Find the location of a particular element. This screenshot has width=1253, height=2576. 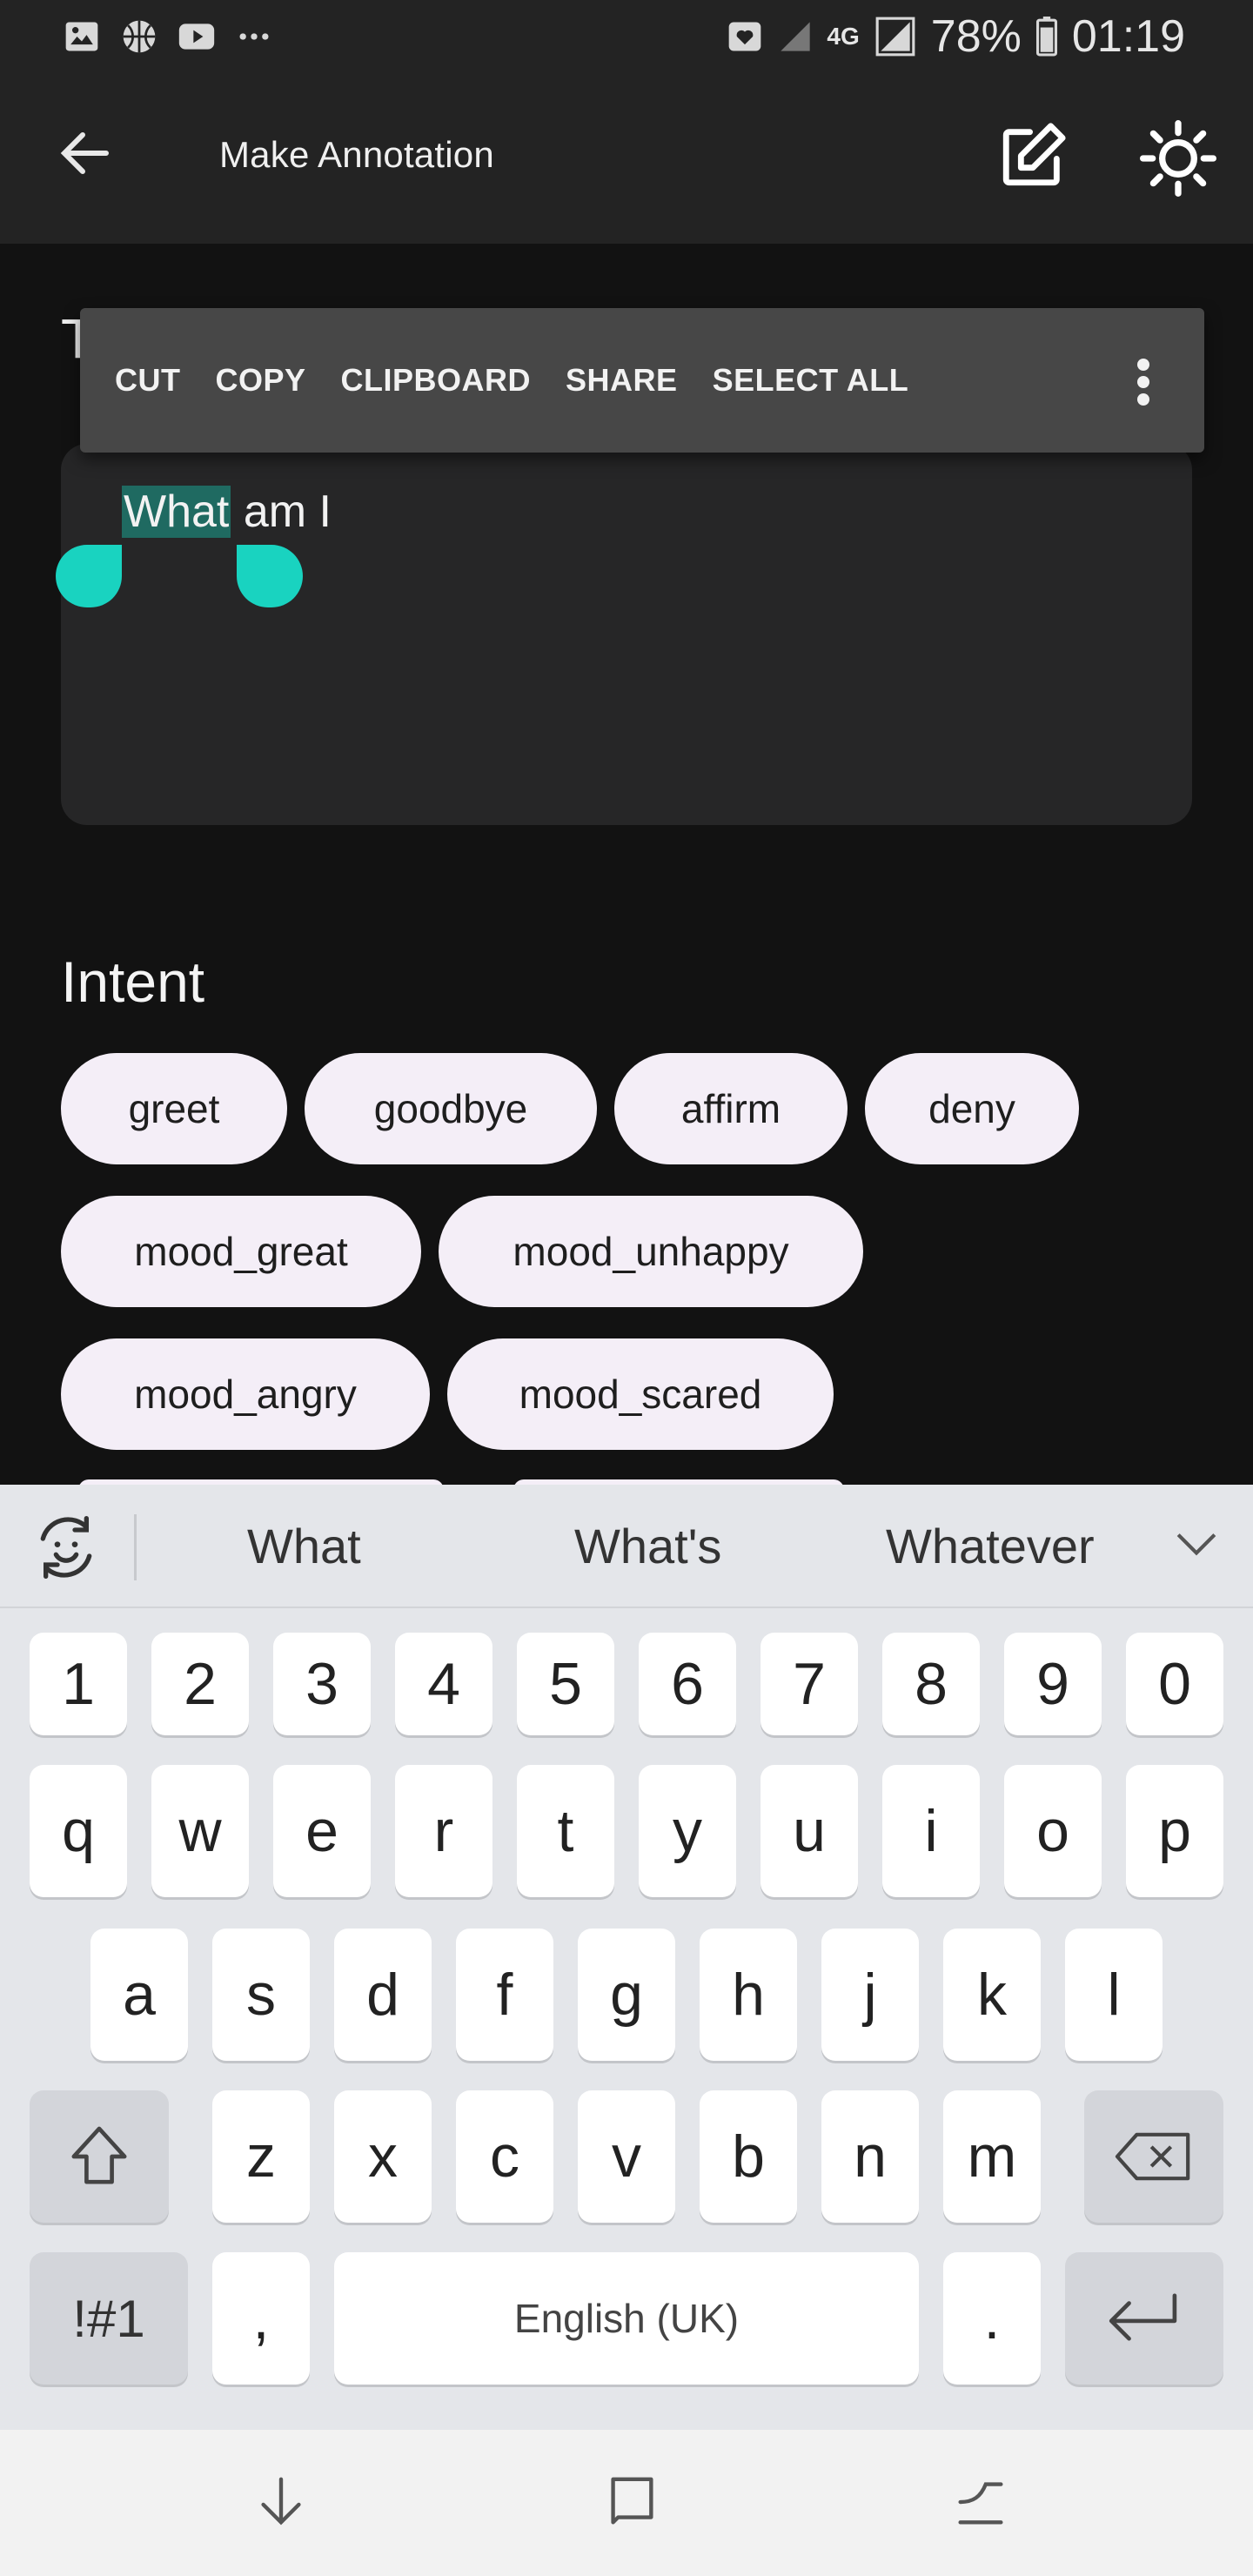

key-2: 2 is located at coordinates (200, 1684).